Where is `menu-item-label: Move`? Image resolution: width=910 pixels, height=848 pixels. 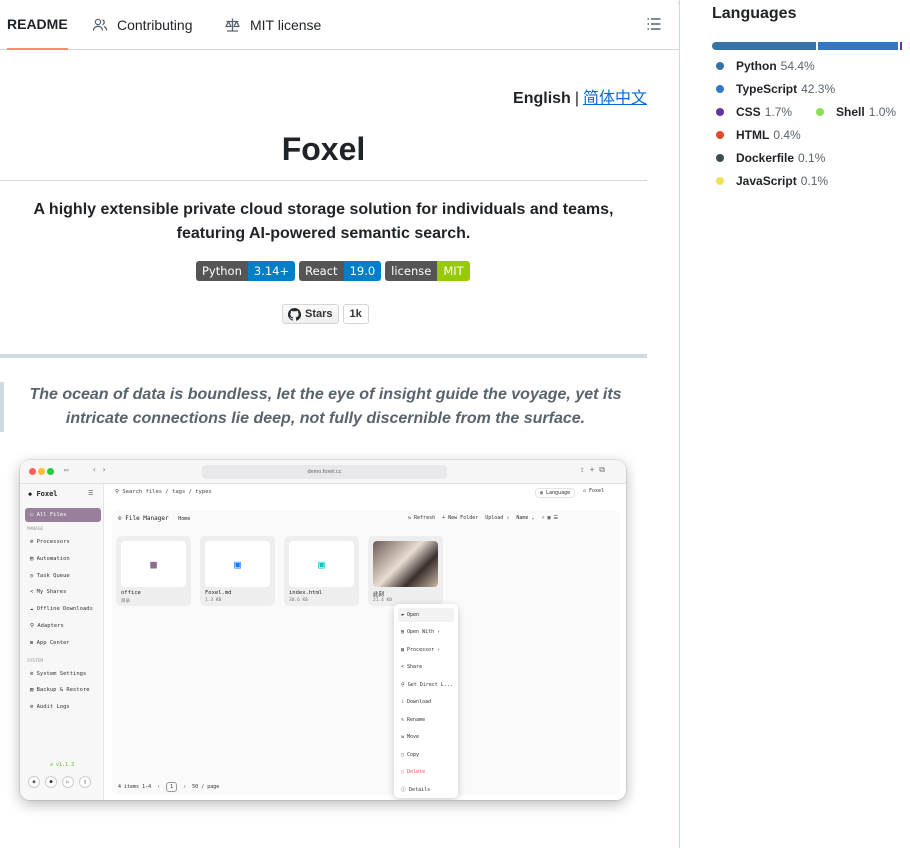 menu-item-label: Move is located at coordinates (413, 737).